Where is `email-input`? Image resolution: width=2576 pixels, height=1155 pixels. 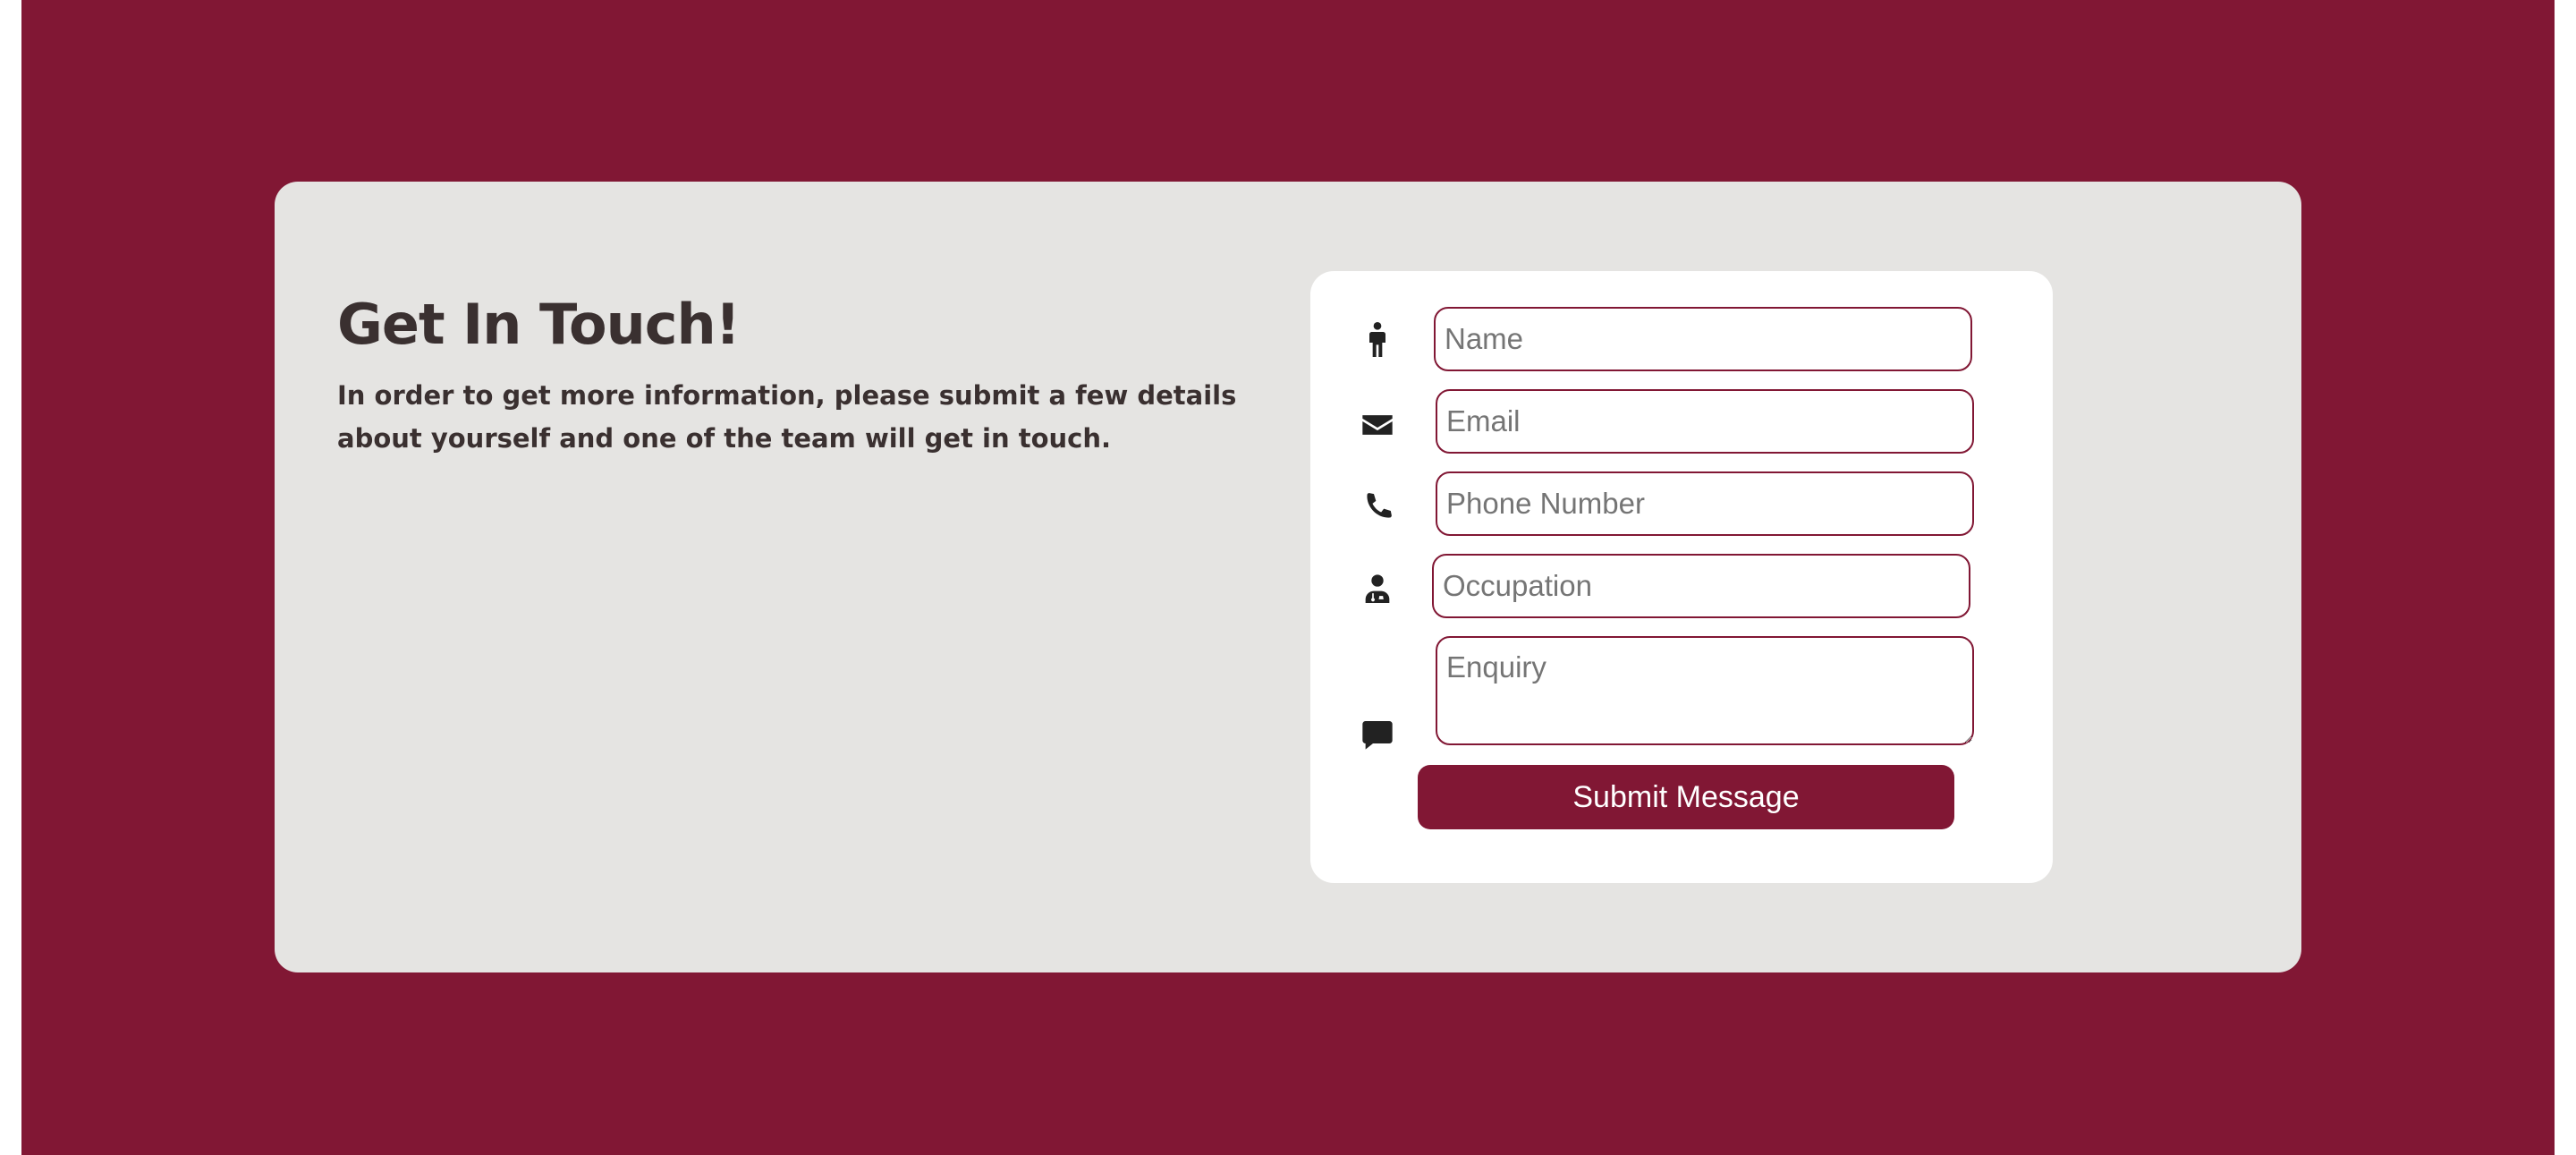
email-input is located at coordinates (1705, 421).